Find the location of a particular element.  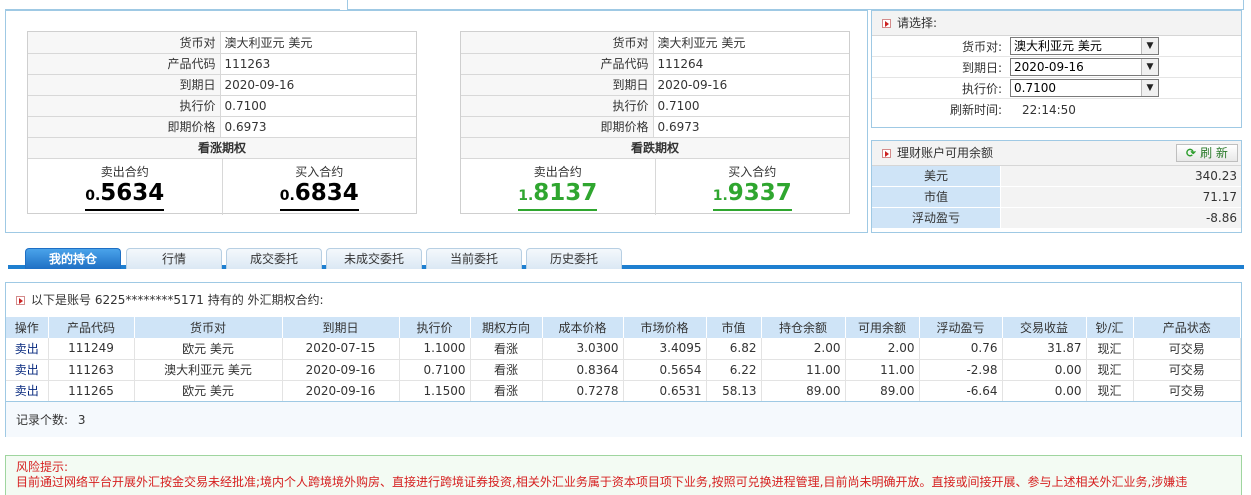

column-header: 货币对 is located at coordinates (208, 327).